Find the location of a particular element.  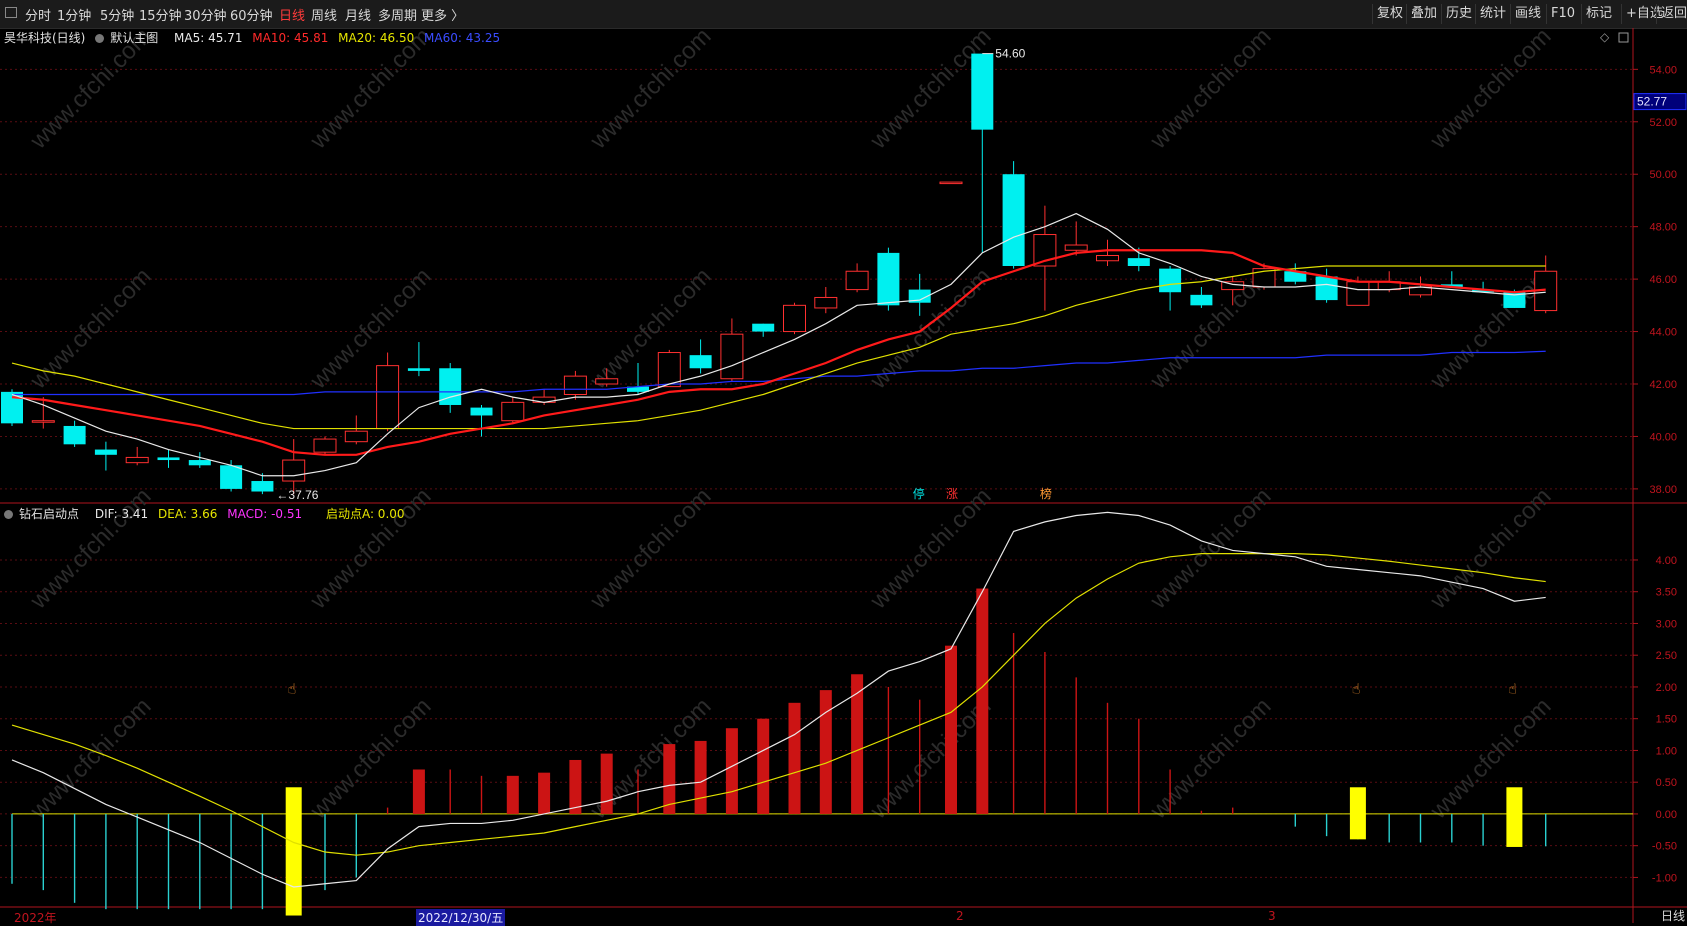

toolbar-item-1: 1分钟 is located at coordinates (74, 14).